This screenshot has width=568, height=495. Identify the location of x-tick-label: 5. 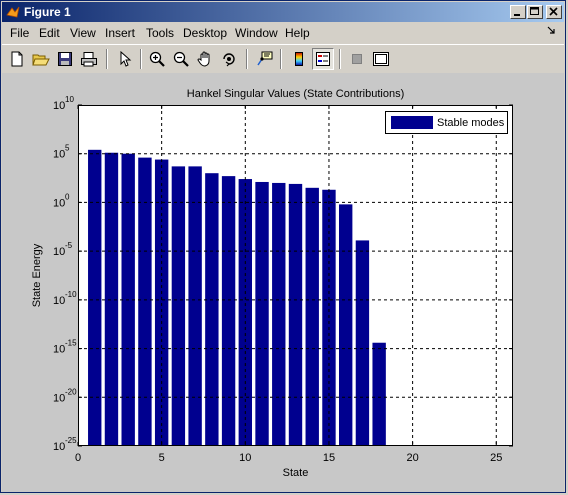
(162, 458).